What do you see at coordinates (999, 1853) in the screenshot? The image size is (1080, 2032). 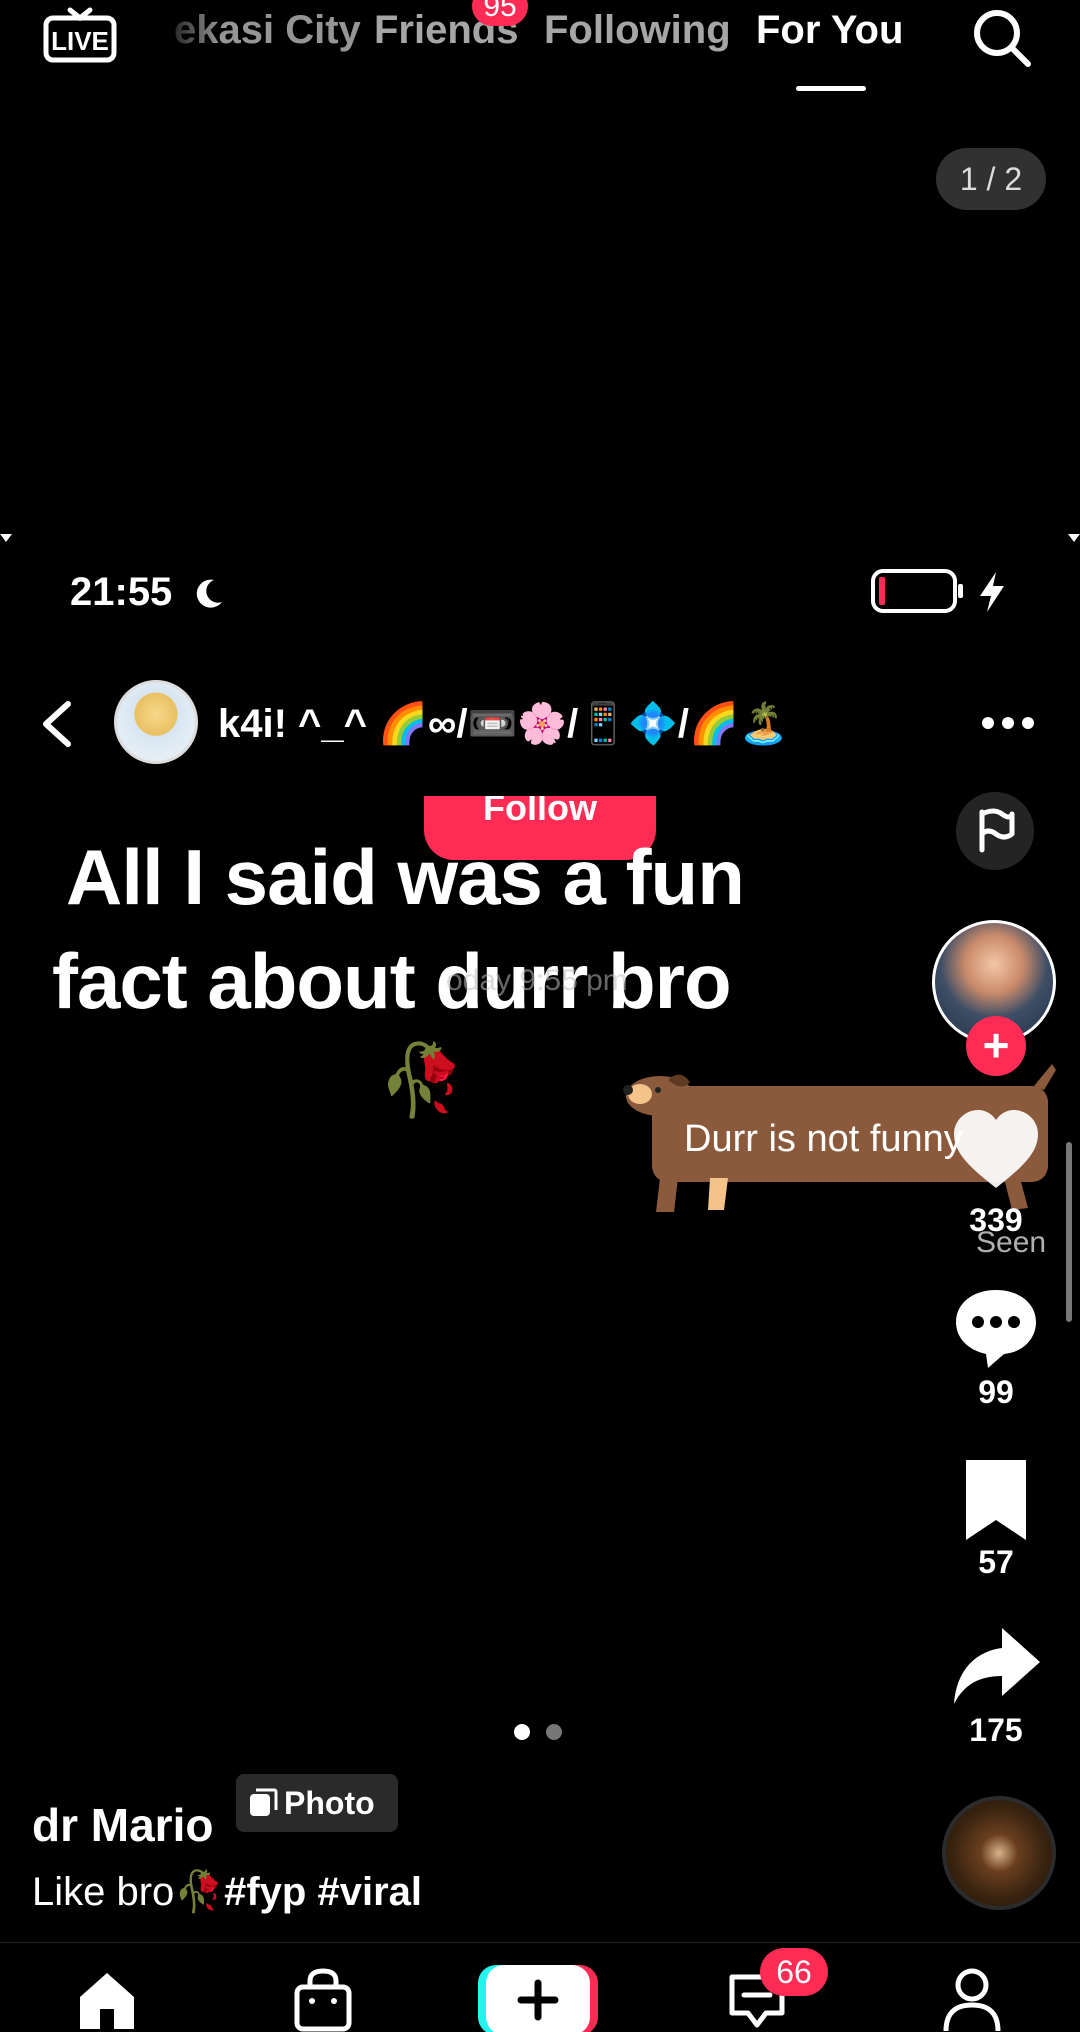 I see `music-disc` at bounding box center [999, 1853].